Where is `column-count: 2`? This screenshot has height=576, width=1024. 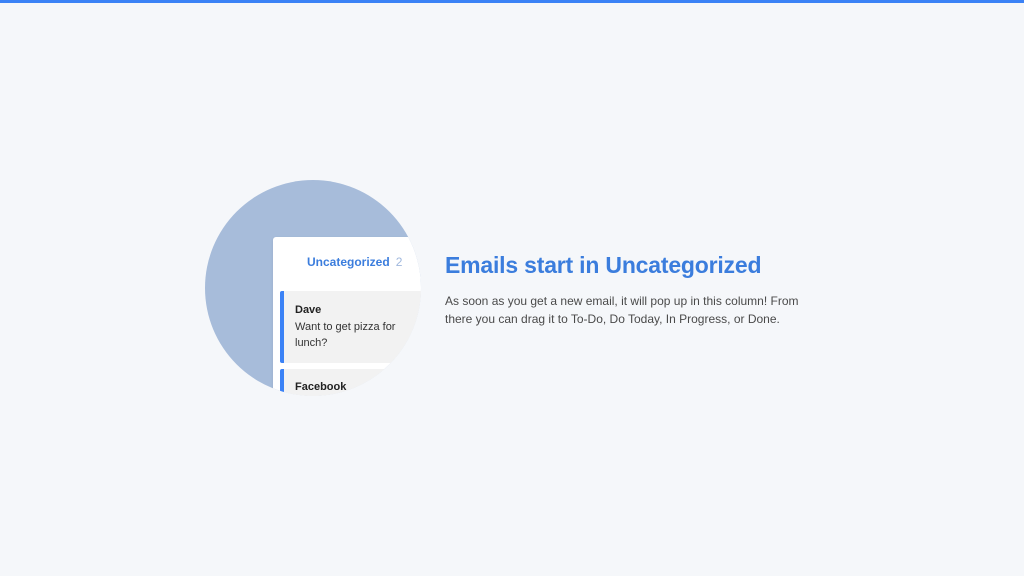
column-count: 2 is located at coordinates (399, 262).